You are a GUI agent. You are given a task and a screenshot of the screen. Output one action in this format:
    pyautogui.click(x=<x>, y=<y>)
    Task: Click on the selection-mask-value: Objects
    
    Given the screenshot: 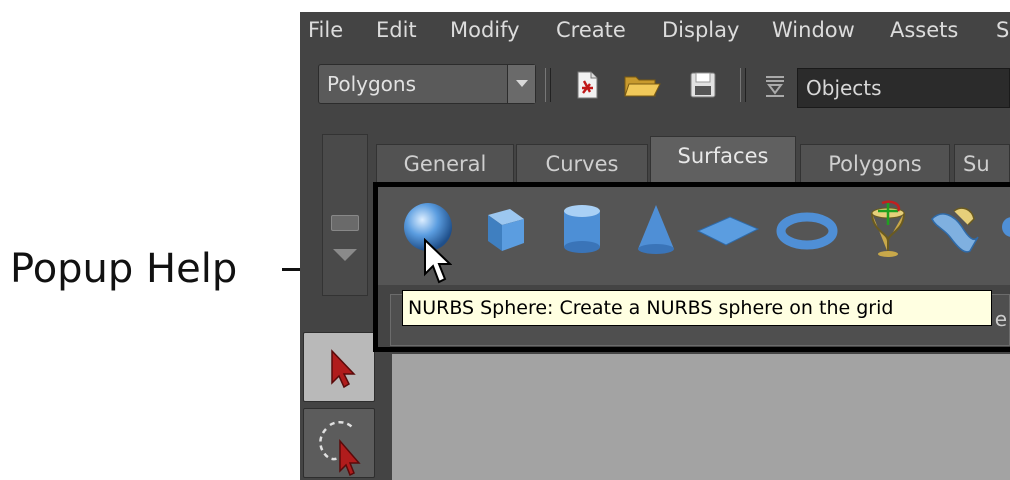 What is the action you would take?
    pyautogui.click(x=844, y=88)
    